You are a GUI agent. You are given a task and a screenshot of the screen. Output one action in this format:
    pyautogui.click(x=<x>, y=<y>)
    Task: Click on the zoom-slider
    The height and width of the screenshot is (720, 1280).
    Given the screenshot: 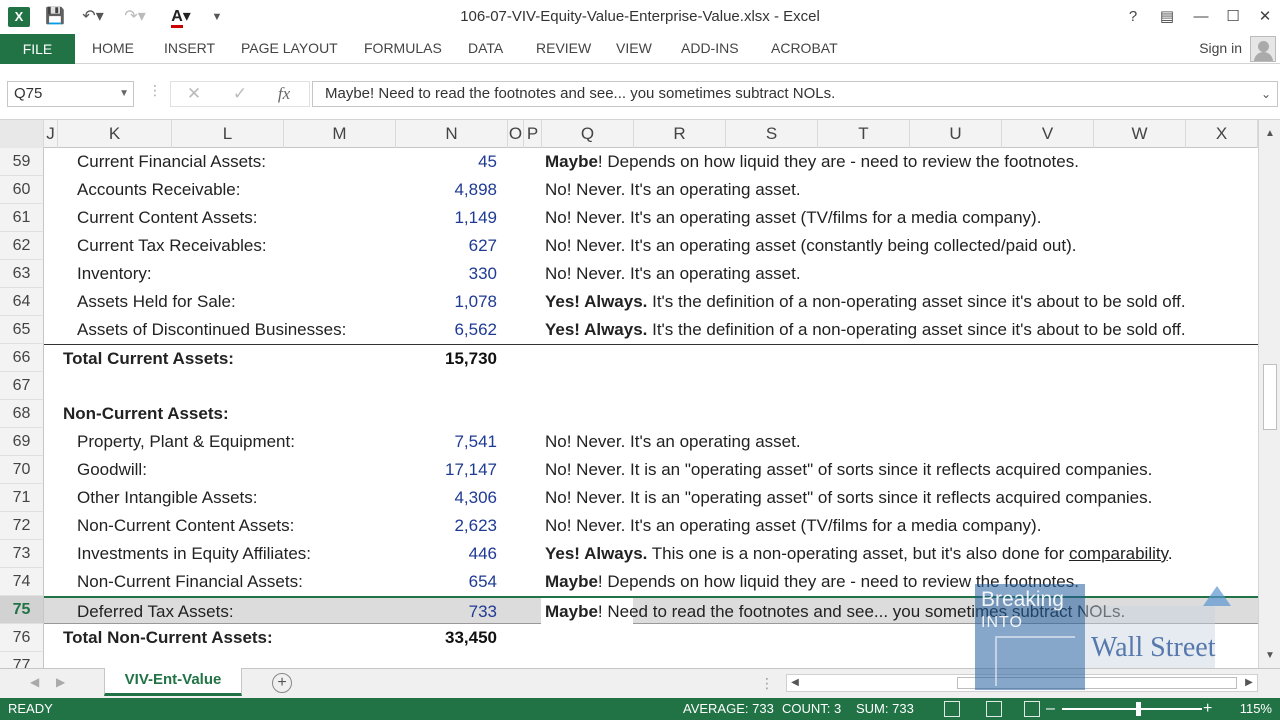 What is the action you would take?
    pyautogui.click(x=1132, y=709)
    